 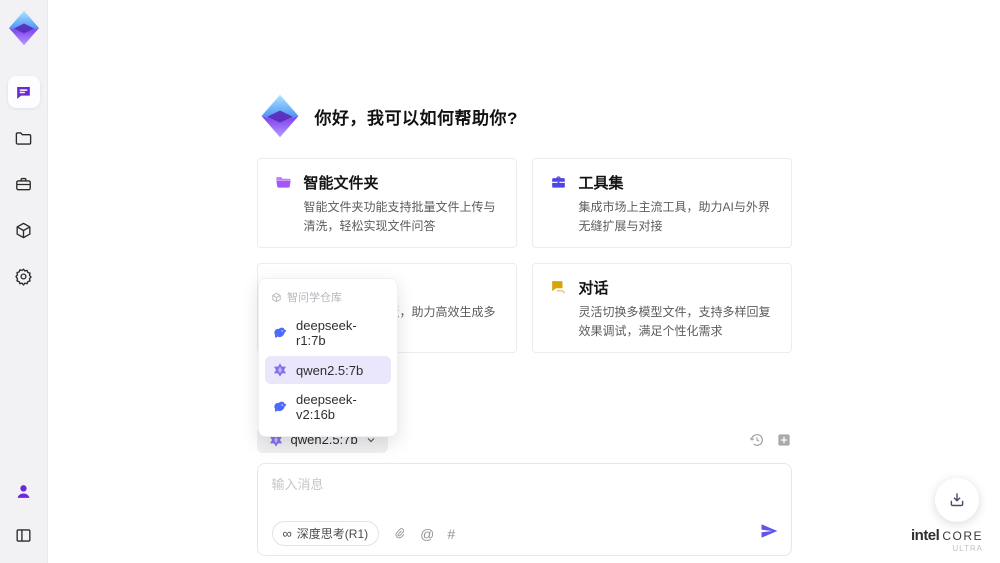 I want to click on sidebar-item-toolbox, so click(x=24, y=184).